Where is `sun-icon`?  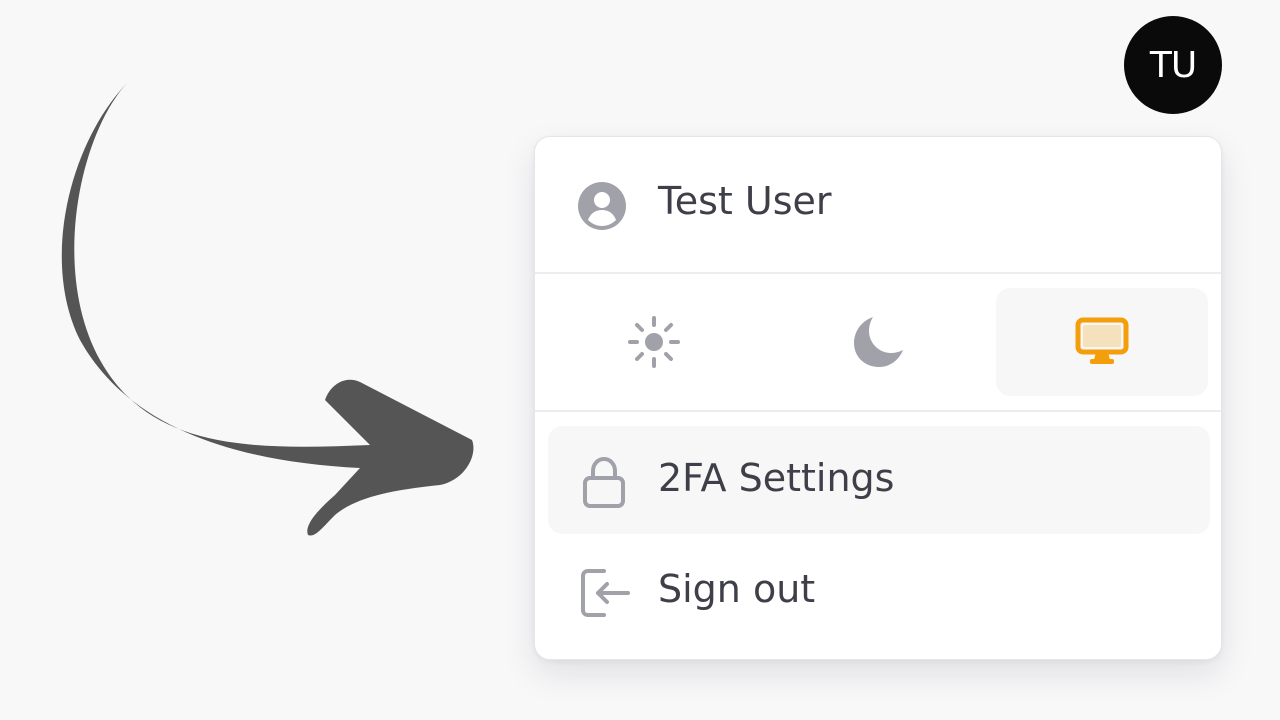 sun-icon is located at coordinates (654, 342).